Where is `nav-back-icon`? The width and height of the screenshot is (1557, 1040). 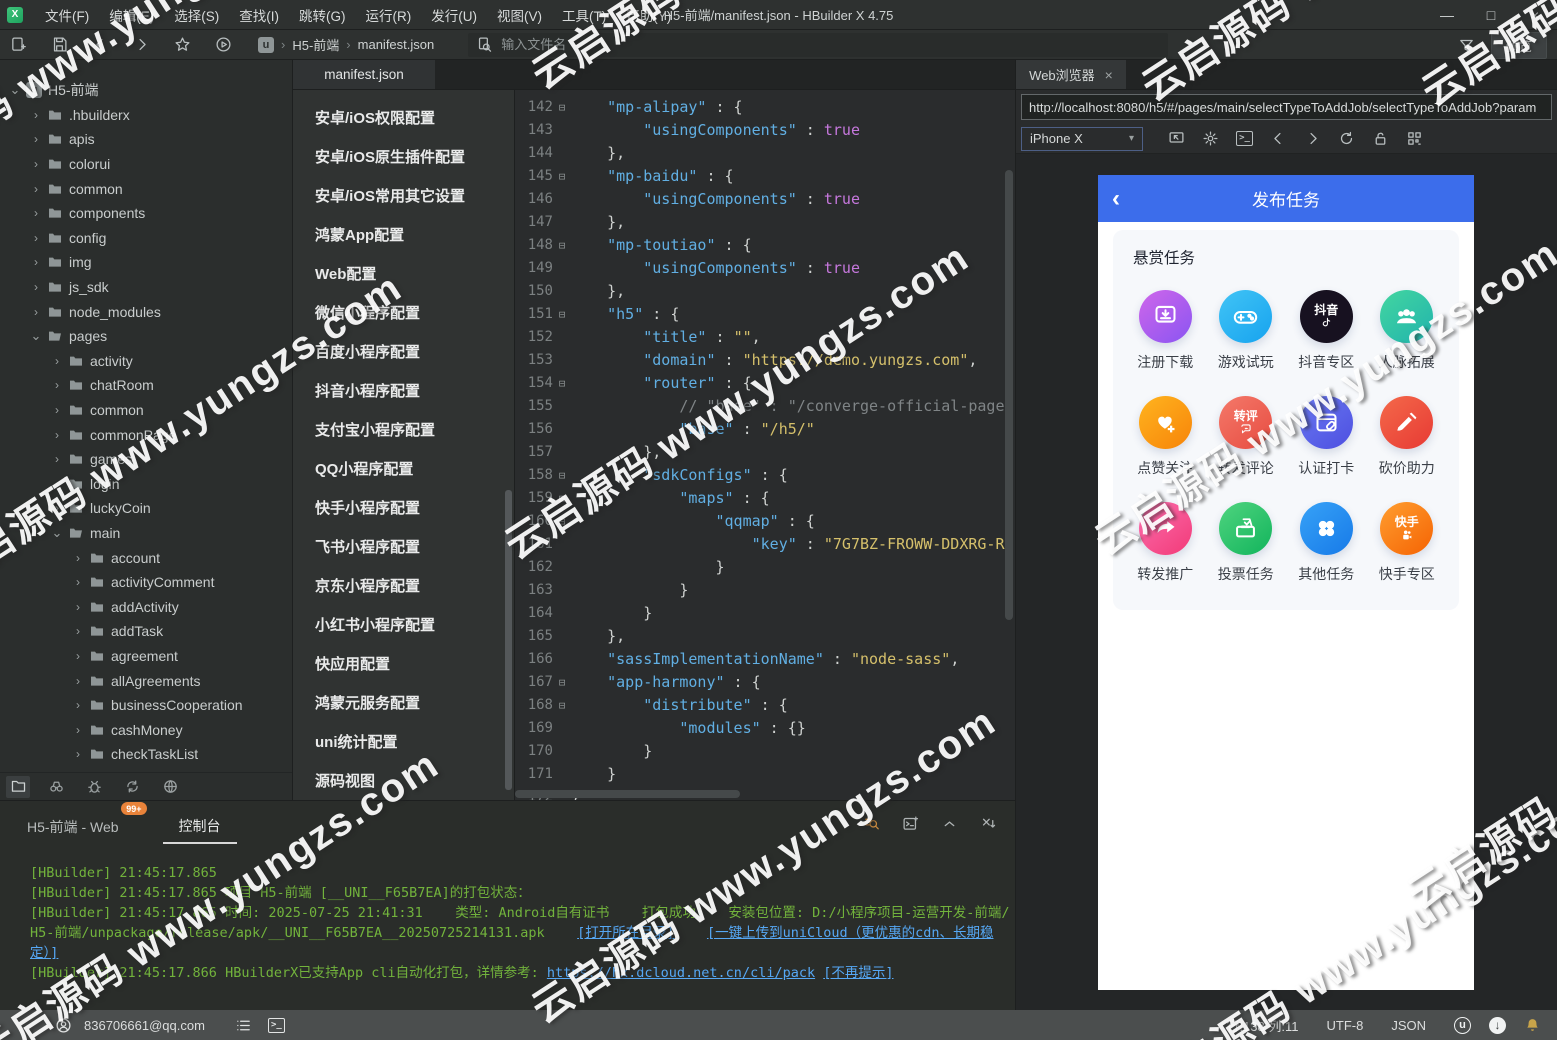
nav-back-icon is located at coordinates (100, 44).